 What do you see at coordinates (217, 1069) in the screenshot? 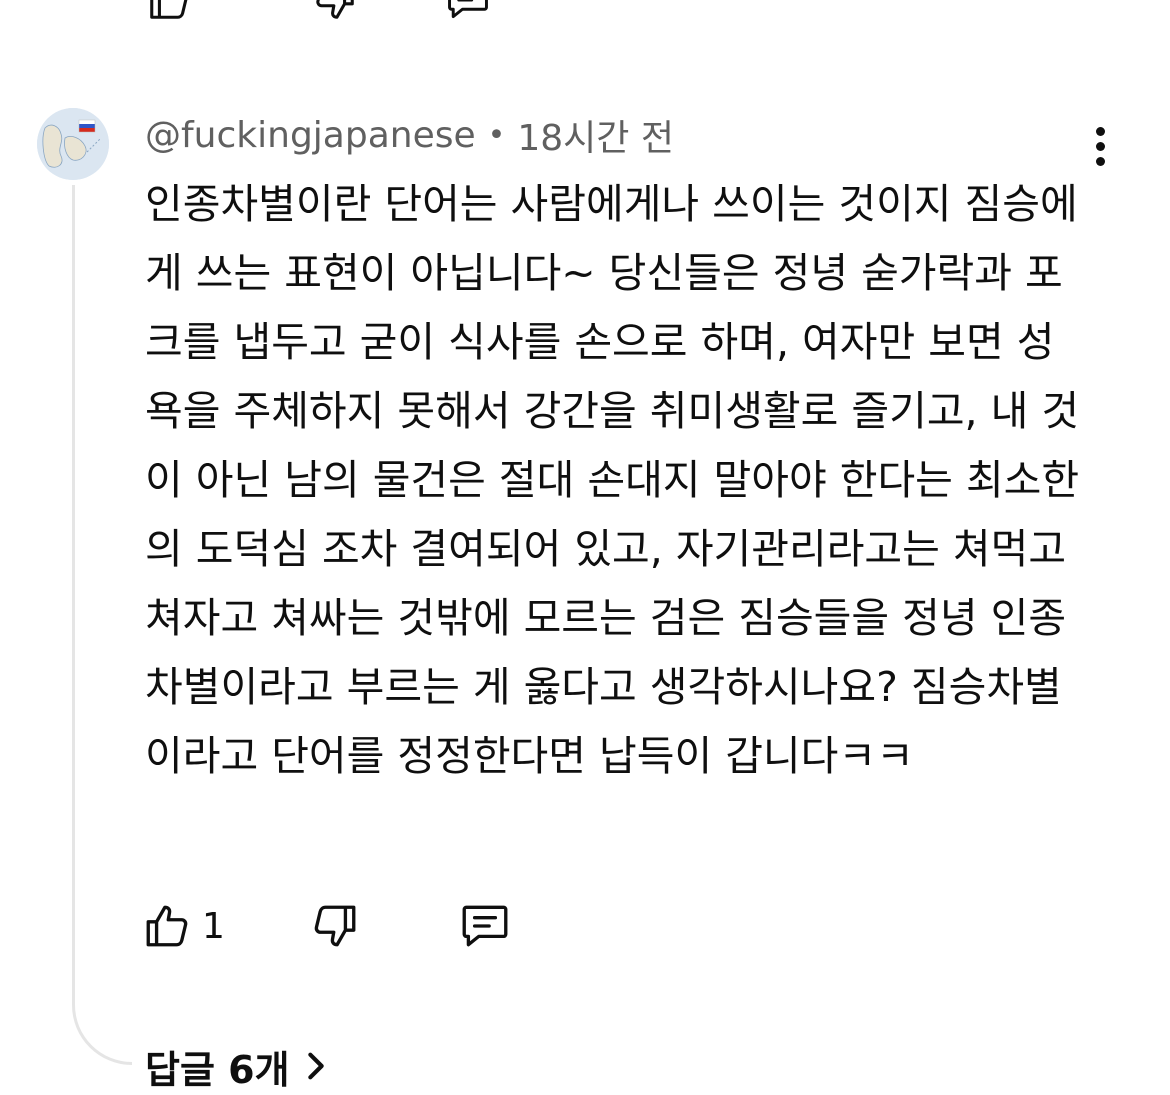
I see `replies-label: 답글 6개` at bounding box center [217, 1069].